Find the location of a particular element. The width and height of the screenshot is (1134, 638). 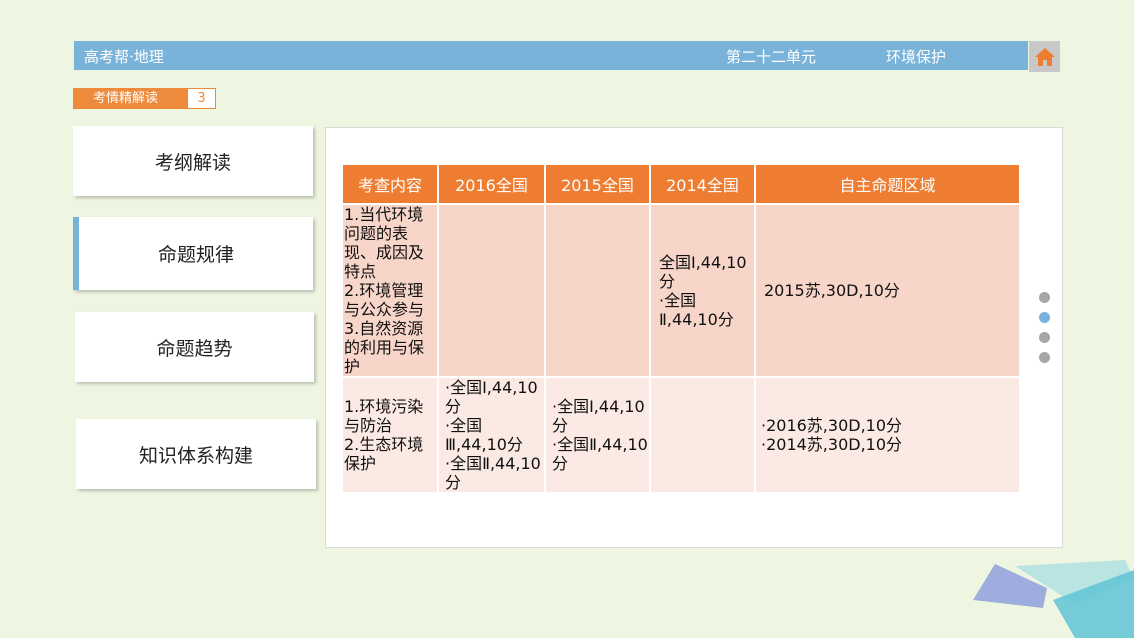

page-dot-active is located at coordinates (1044, 317).